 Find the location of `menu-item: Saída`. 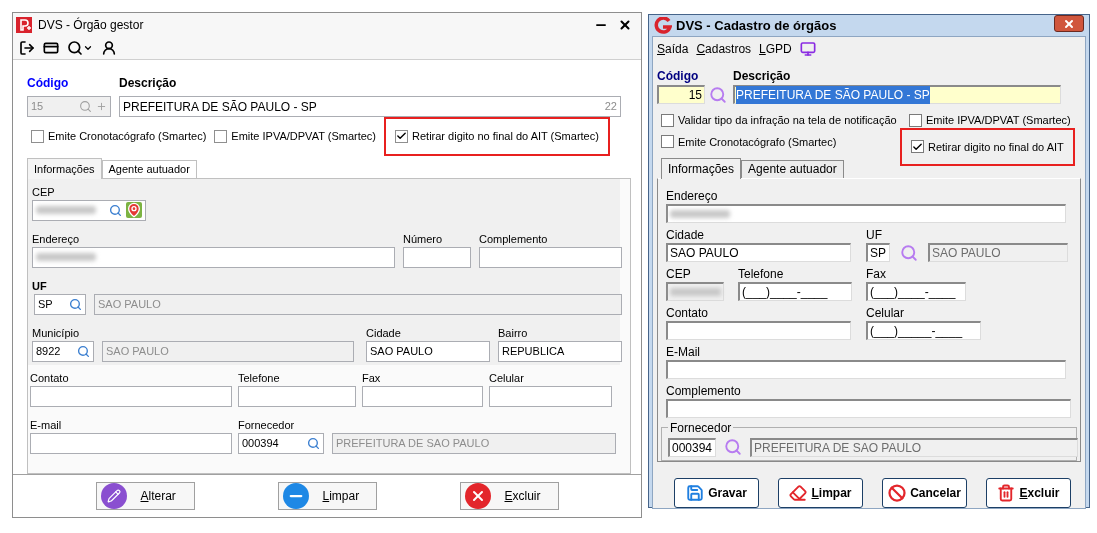

menu-item: Saída is located at coordinates (673, 48).